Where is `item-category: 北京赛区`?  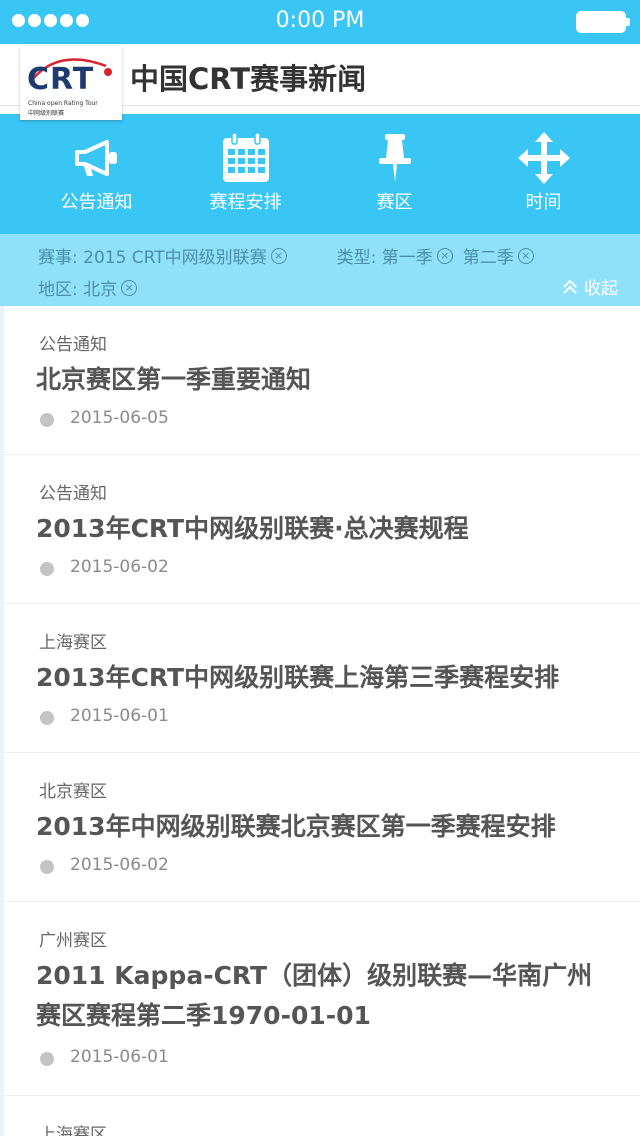
item-category: 北京赛区 is located at coordinates (73, 792).